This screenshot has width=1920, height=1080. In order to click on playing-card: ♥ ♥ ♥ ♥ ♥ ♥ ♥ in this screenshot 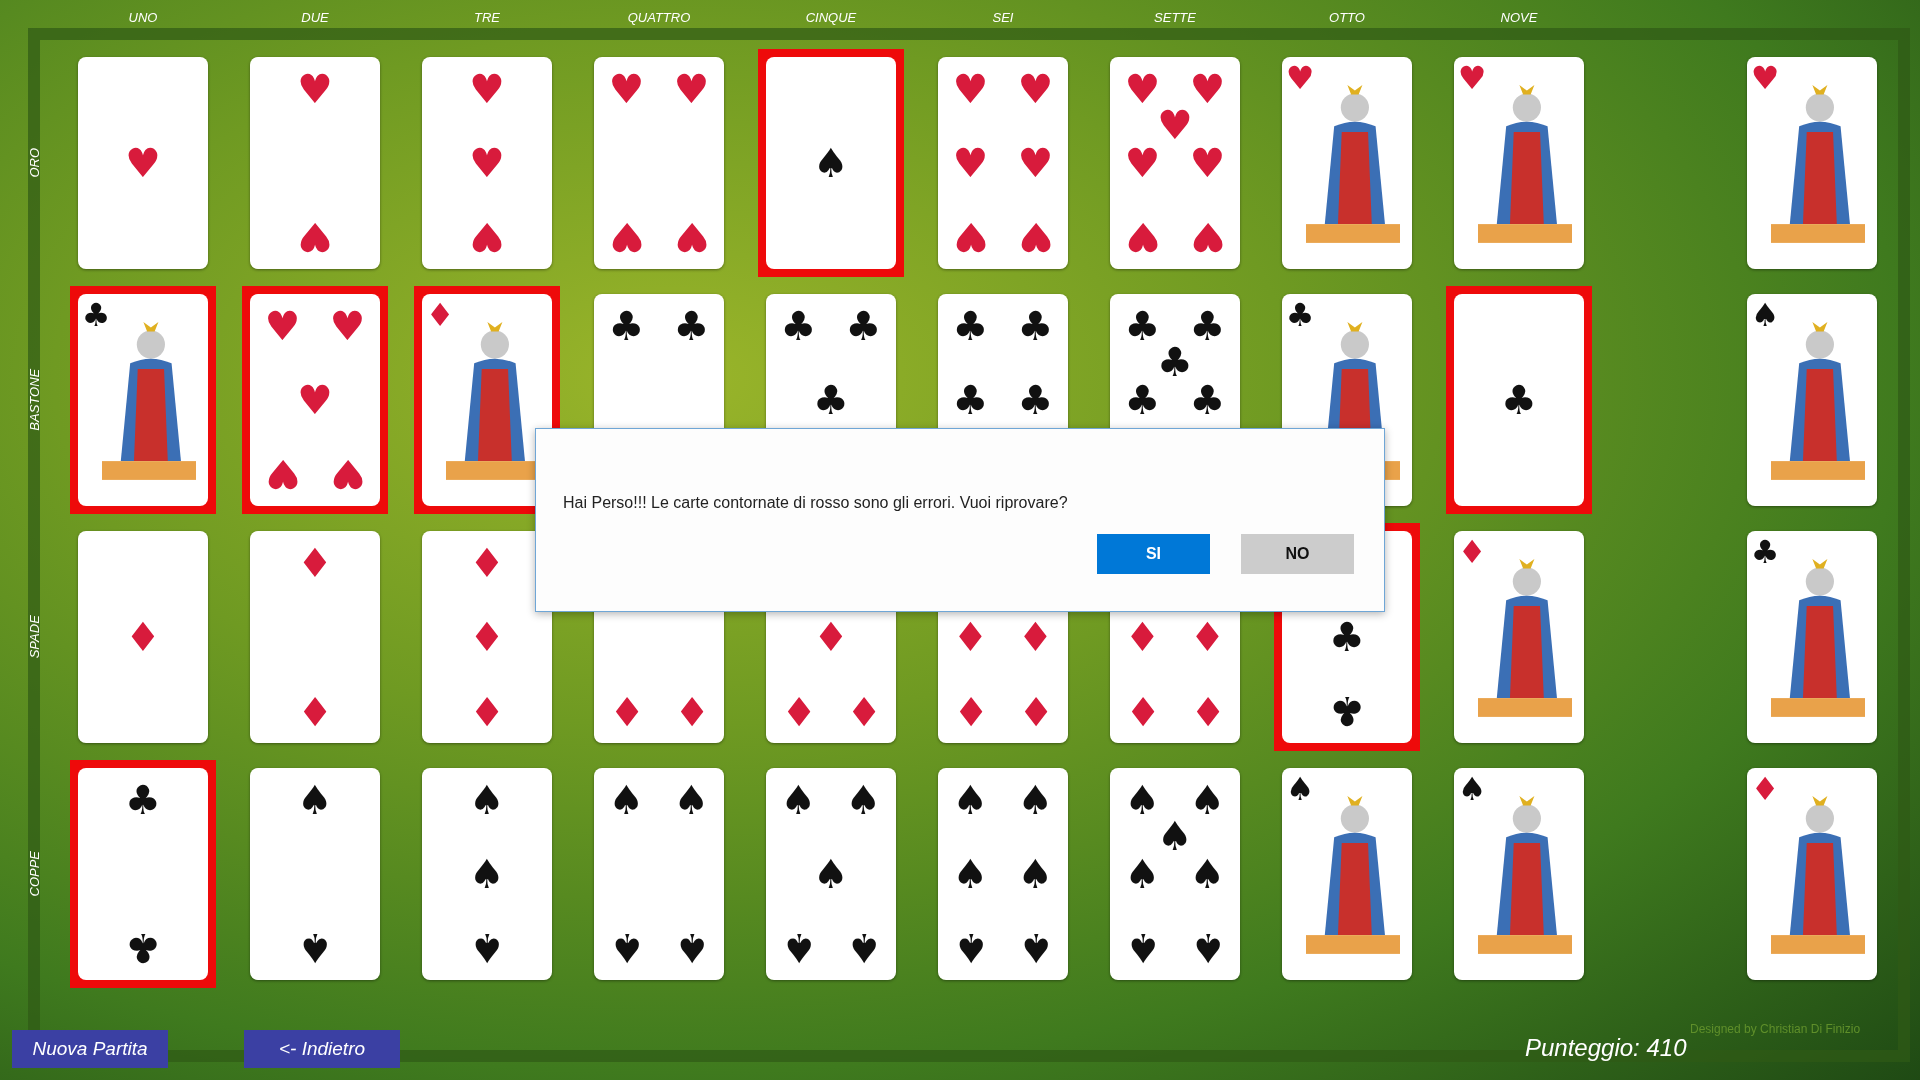, I will do `click(1175, 163)`.